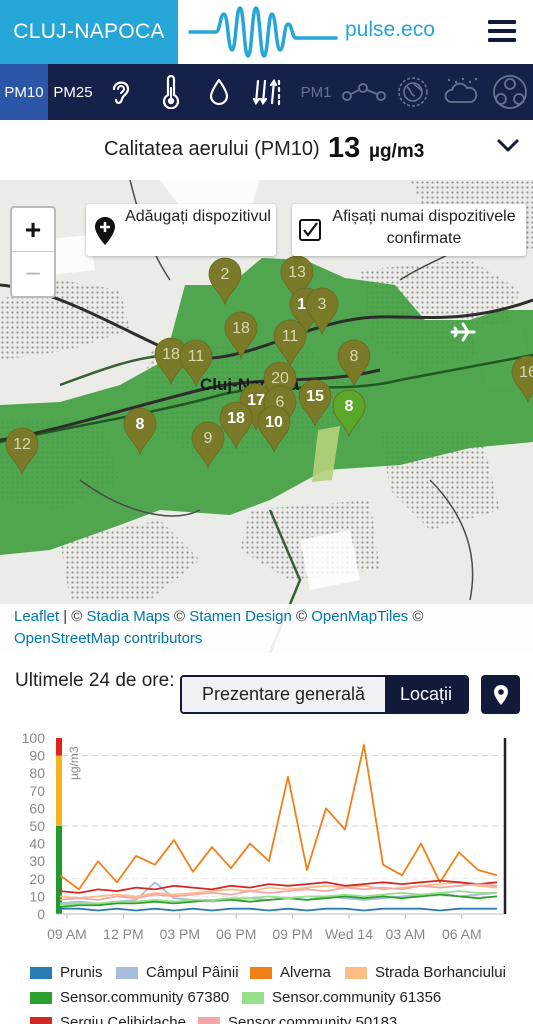 Image resolution: width=533 pixels, height=1024 pixels. Describe the element at coordinates (283, 694) in the screenshot. I see `tab-overview: Prezentare generală` at that location.